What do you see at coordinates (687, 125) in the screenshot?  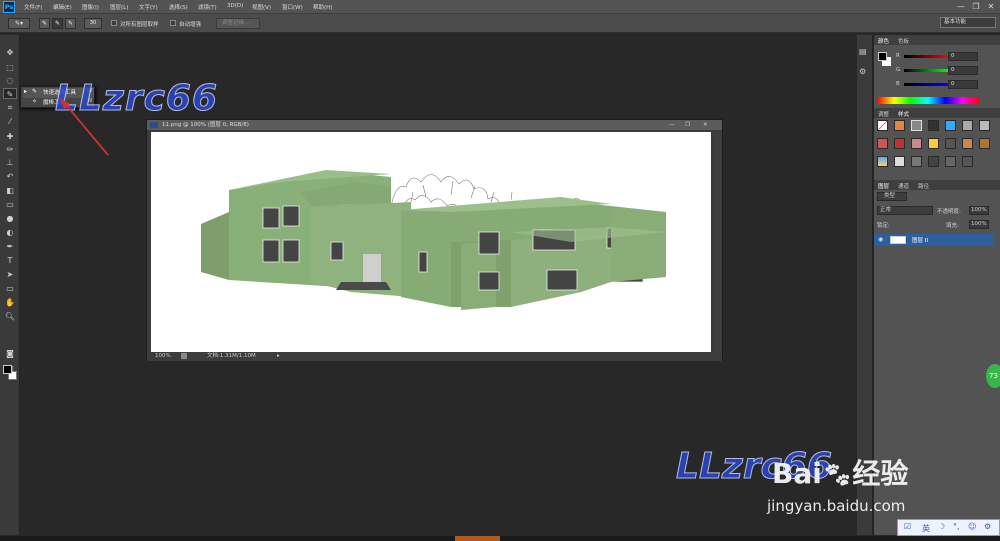 I see `doc-restore-icon: ❐` at bounding box center [687, 125].